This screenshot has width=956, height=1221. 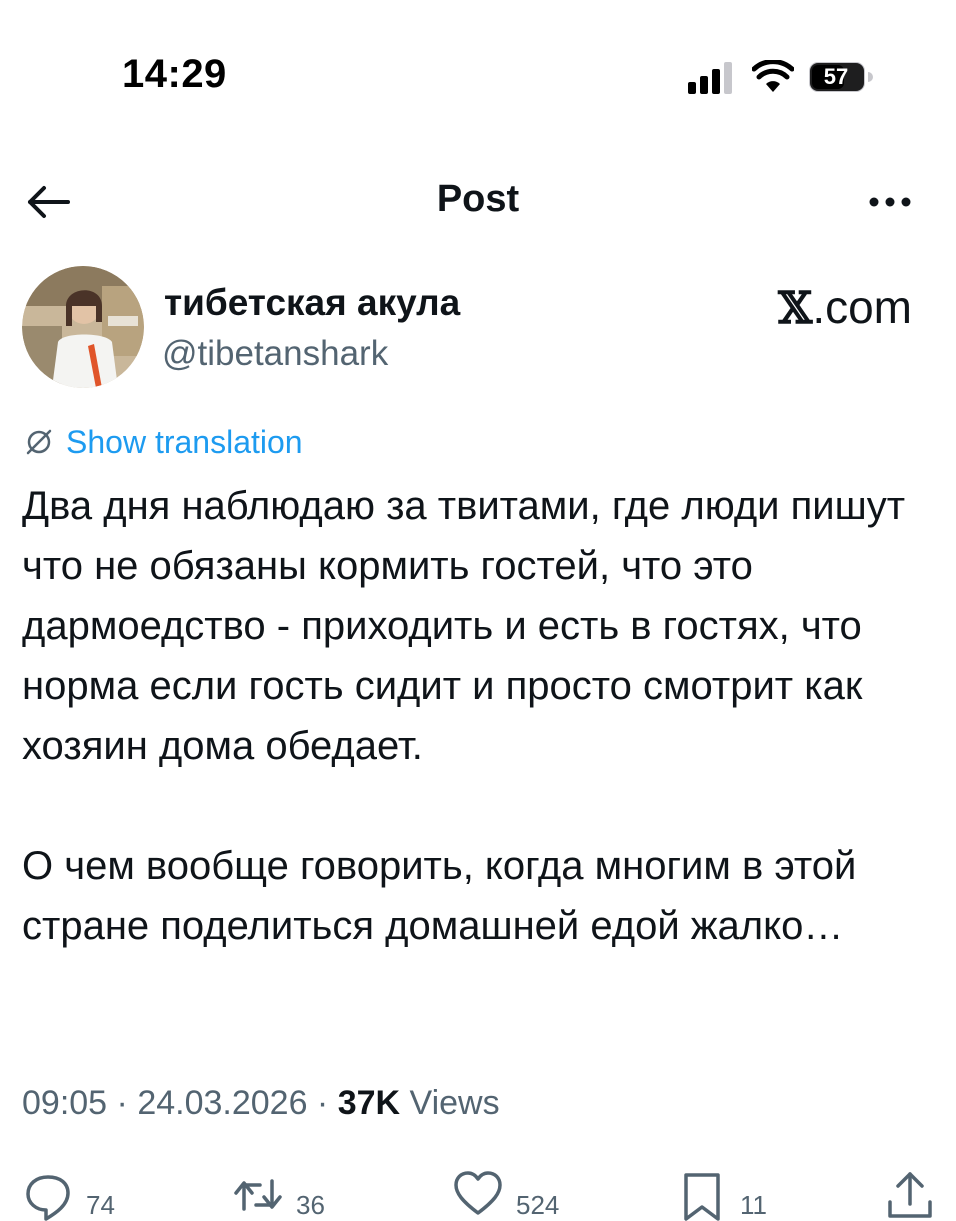 I want to click on views-count: 37K, so click(x=369, y=1103).